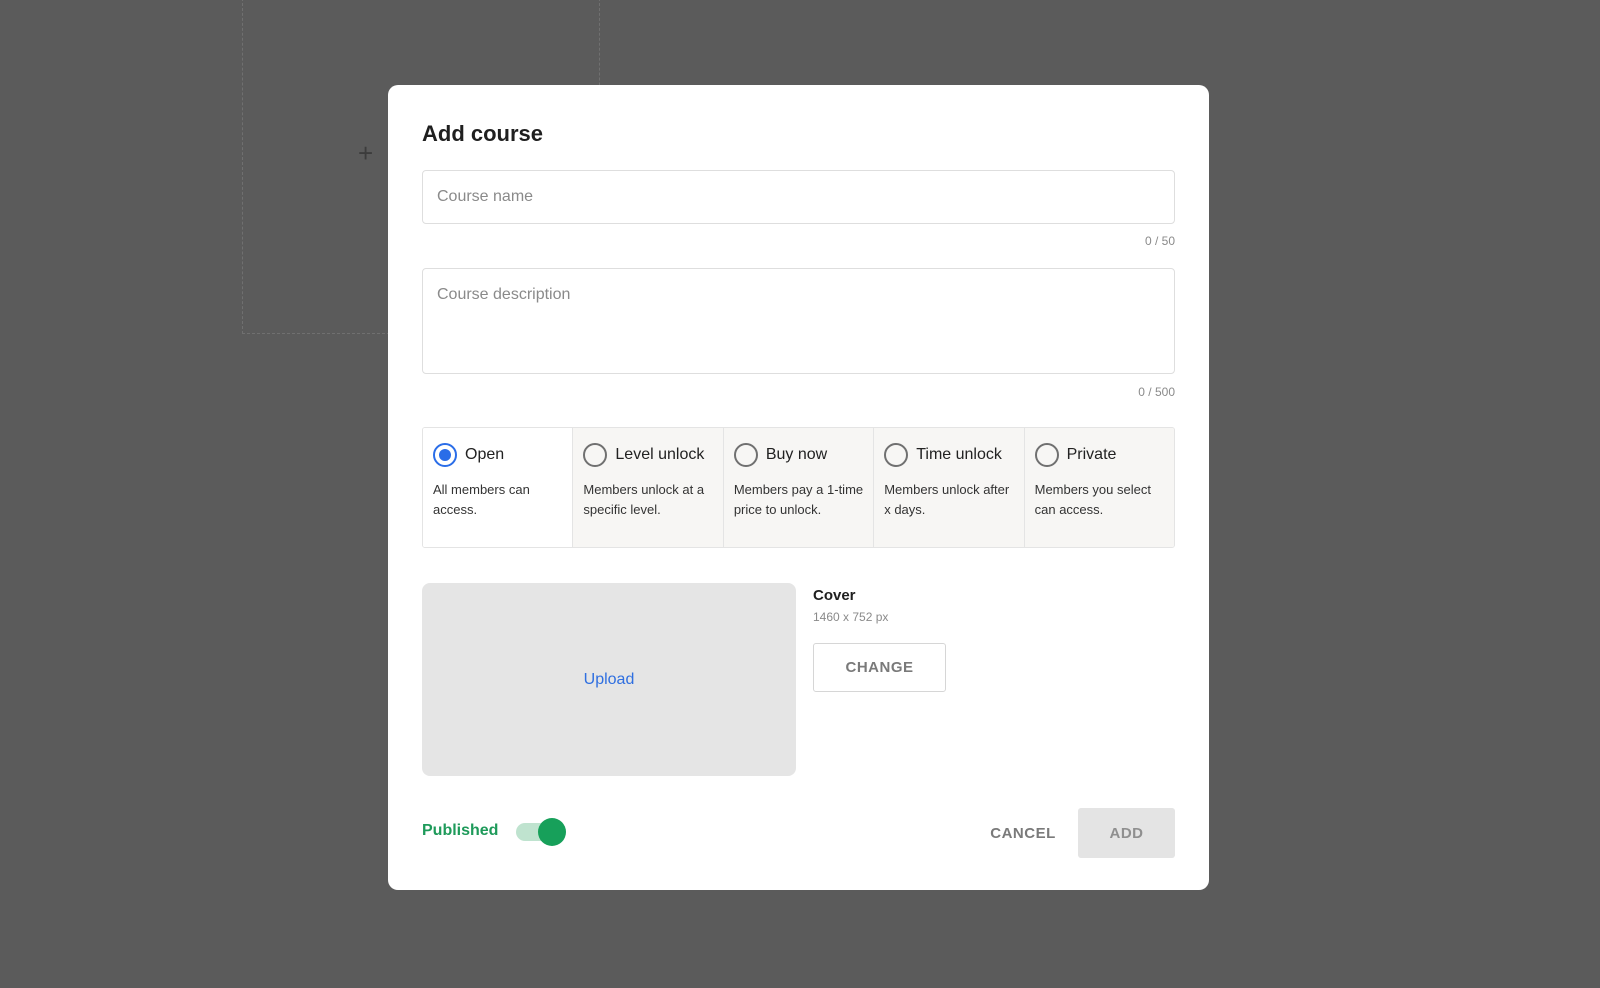 Image resolution: width=1600 pixels, height=988 pixels. What do you see at coordinates (798, 197) in the screenshot?
I see `course-name-input` at bounding box center [798, 197].